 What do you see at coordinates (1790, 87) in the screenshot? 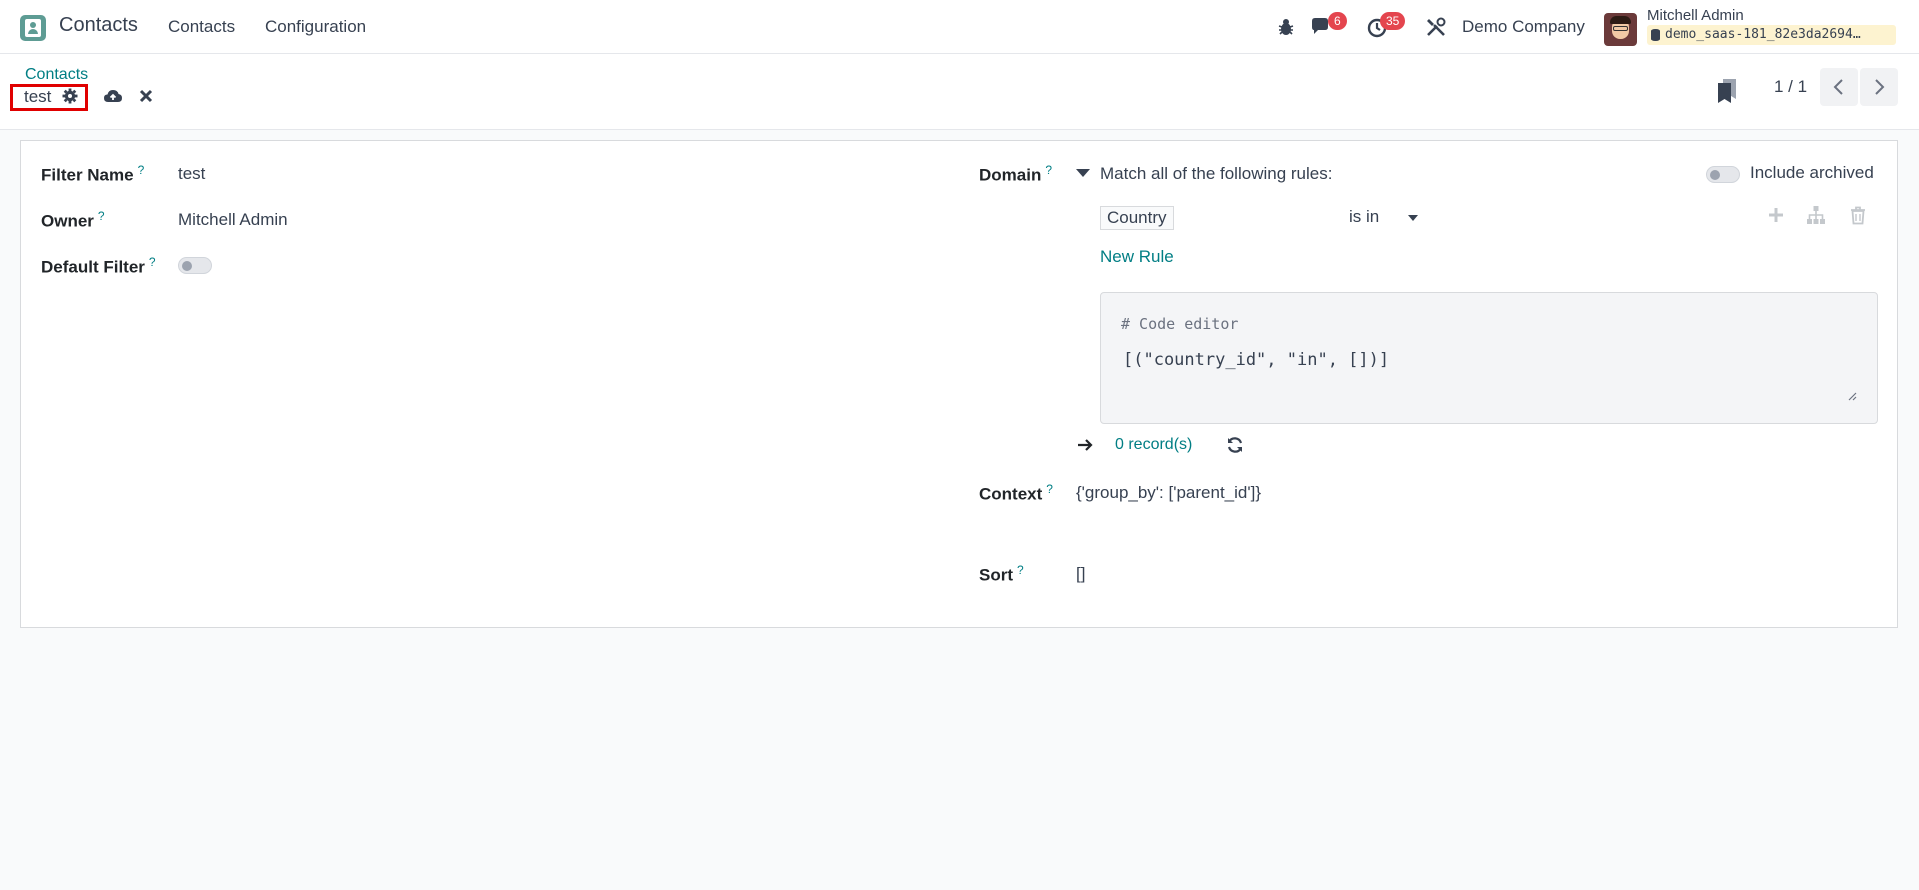
I see `pager-value: 1 / 1` at bounding box center [1790, 87].